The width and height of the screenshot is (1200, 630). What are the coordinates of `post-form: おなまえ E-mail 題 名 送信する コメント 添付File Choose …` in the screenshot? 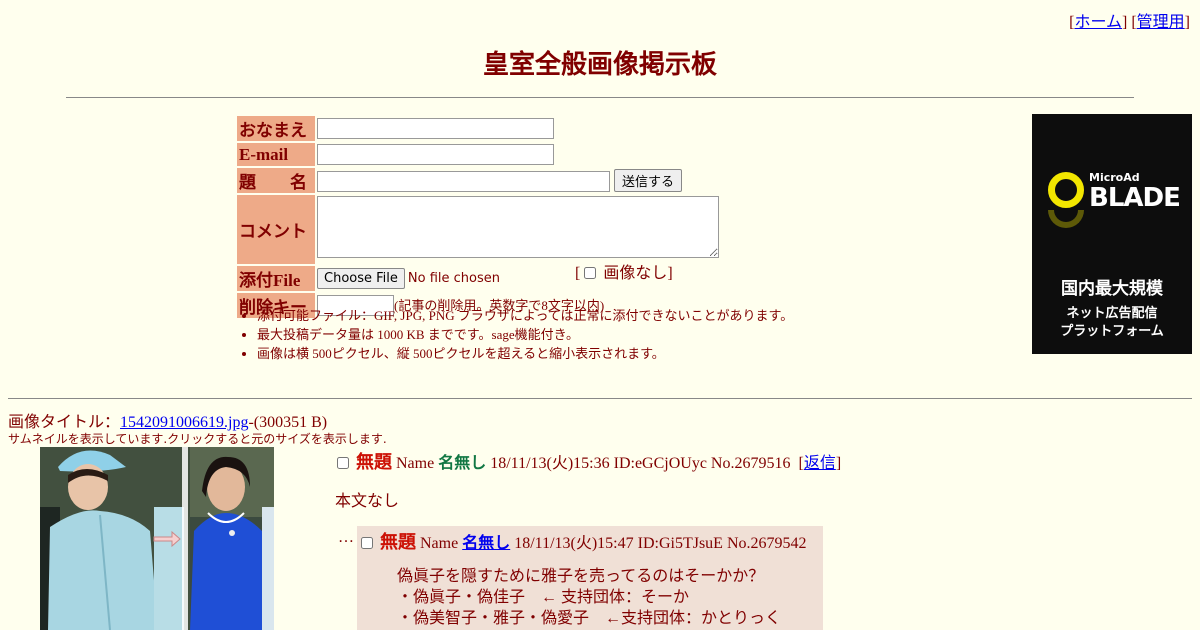 It's located at (478, 217).